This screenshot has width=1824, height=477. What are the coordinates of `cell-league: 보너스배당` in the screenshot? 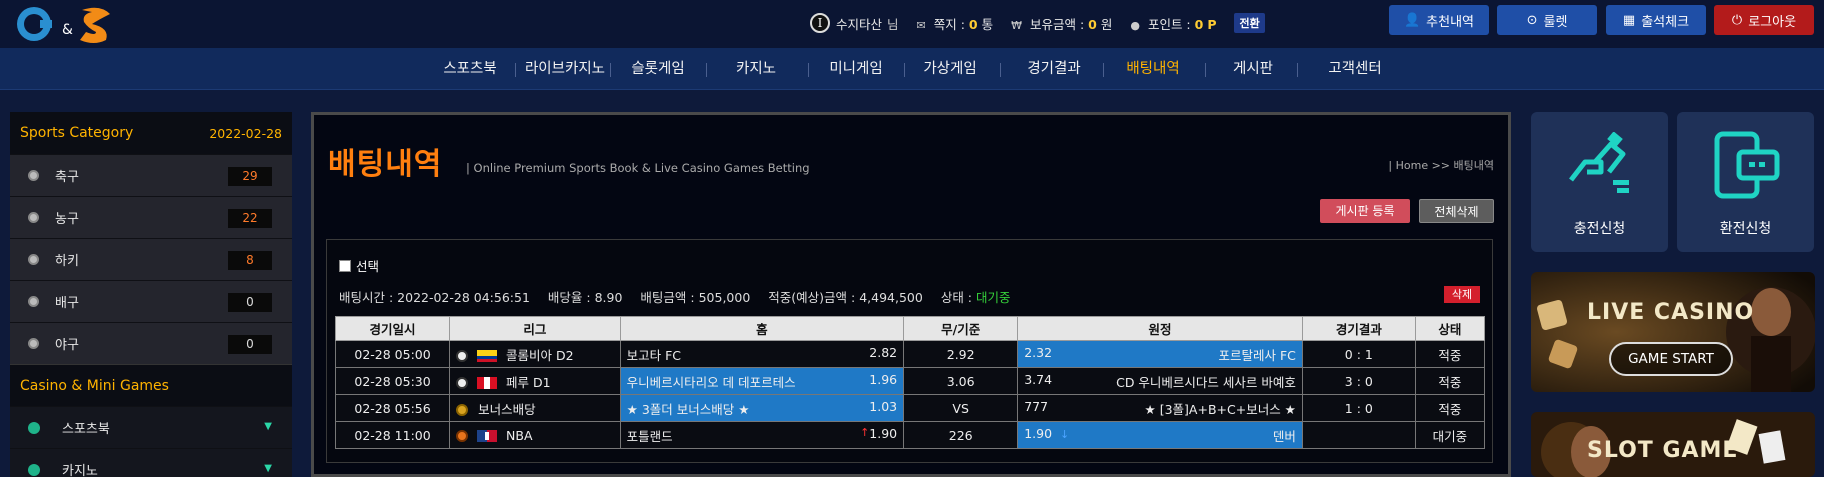 It's located at (535, 408).